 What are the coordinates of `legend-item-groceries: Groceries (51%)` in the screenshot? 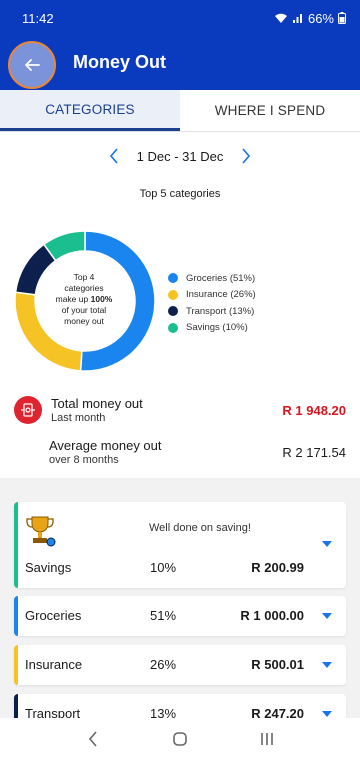 It's located at (212, 278).